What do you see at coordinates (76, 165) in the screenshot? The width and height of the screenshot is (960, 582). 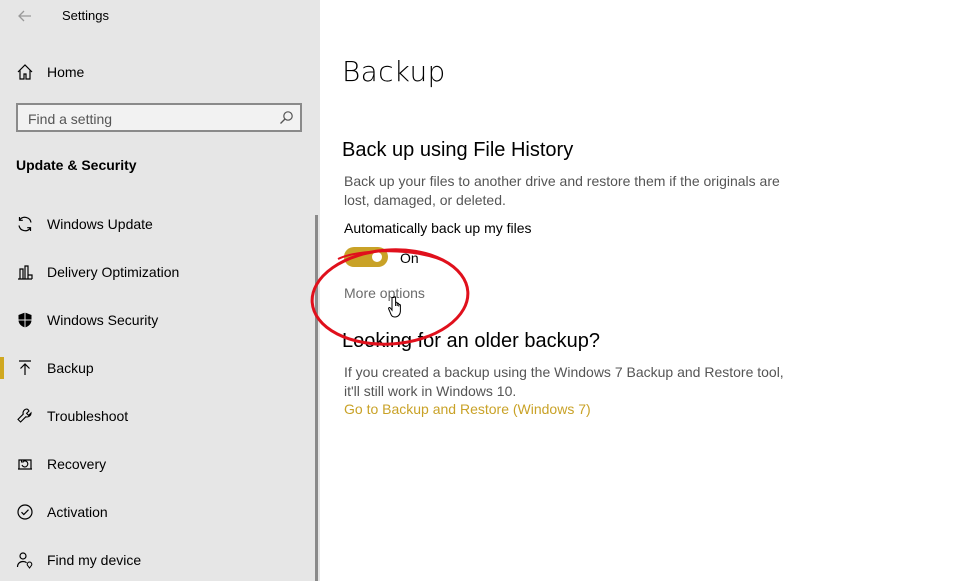 I see `section-title: Update & Security` at bounding box center [76, 165].